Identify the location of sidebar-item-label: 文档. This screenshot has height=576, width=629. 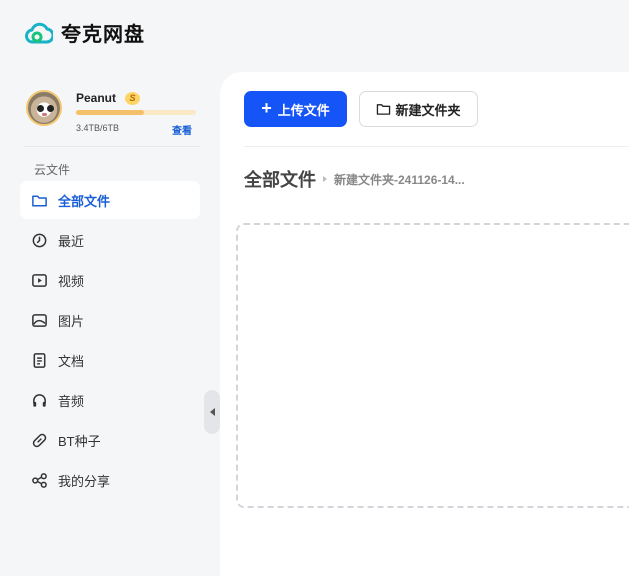
(71, 361).